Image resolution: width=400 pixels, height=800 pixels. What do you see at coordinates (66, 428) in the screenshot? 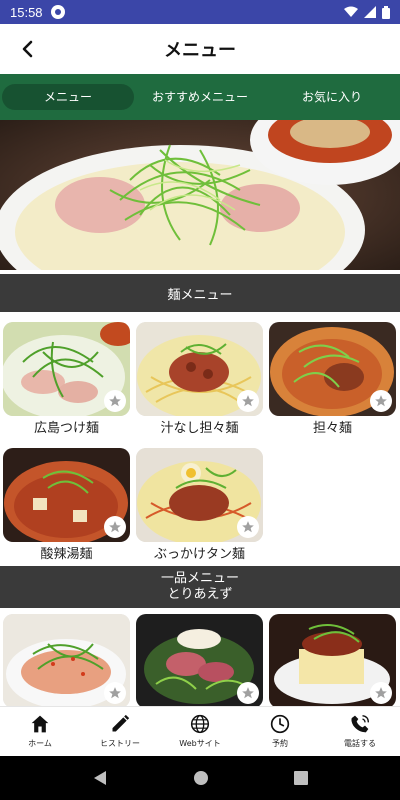
I see `menu-item-label: 広島つけ麺` at bounding box center [66, 428].